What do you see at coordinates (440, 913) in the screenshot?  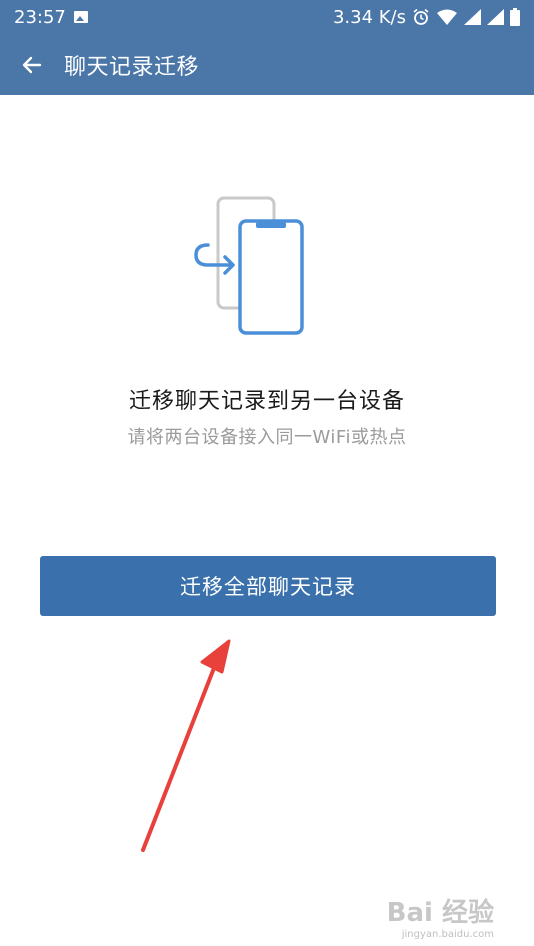 I see `watermark-logo: Bai 经验` at bounding box center [440, 913].